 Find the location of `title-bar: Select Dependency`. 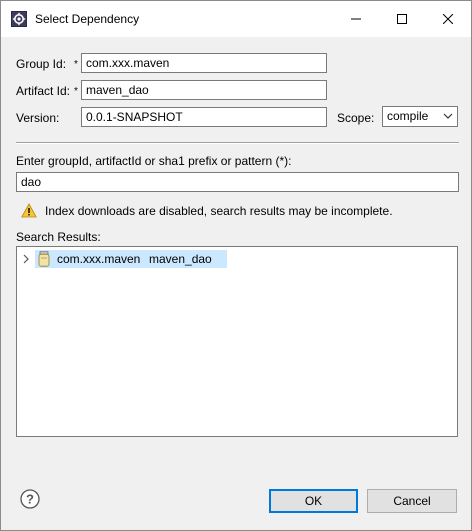

title-bar: Select Dependency is located at coordinates (236, 19).